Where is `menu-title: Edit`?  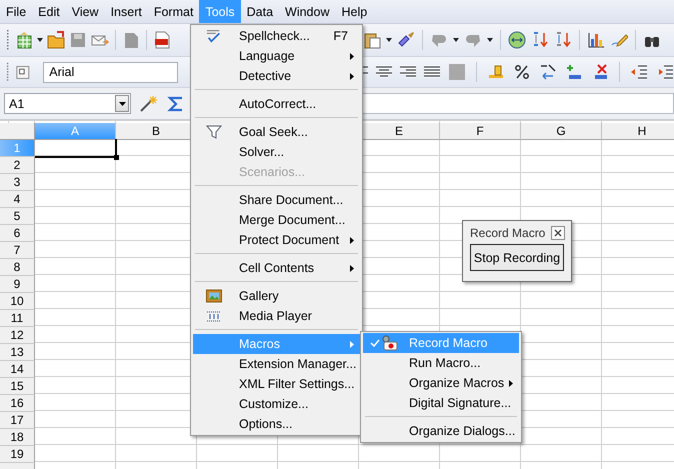 menu-title: Edit is located at coordinates (49, 11).